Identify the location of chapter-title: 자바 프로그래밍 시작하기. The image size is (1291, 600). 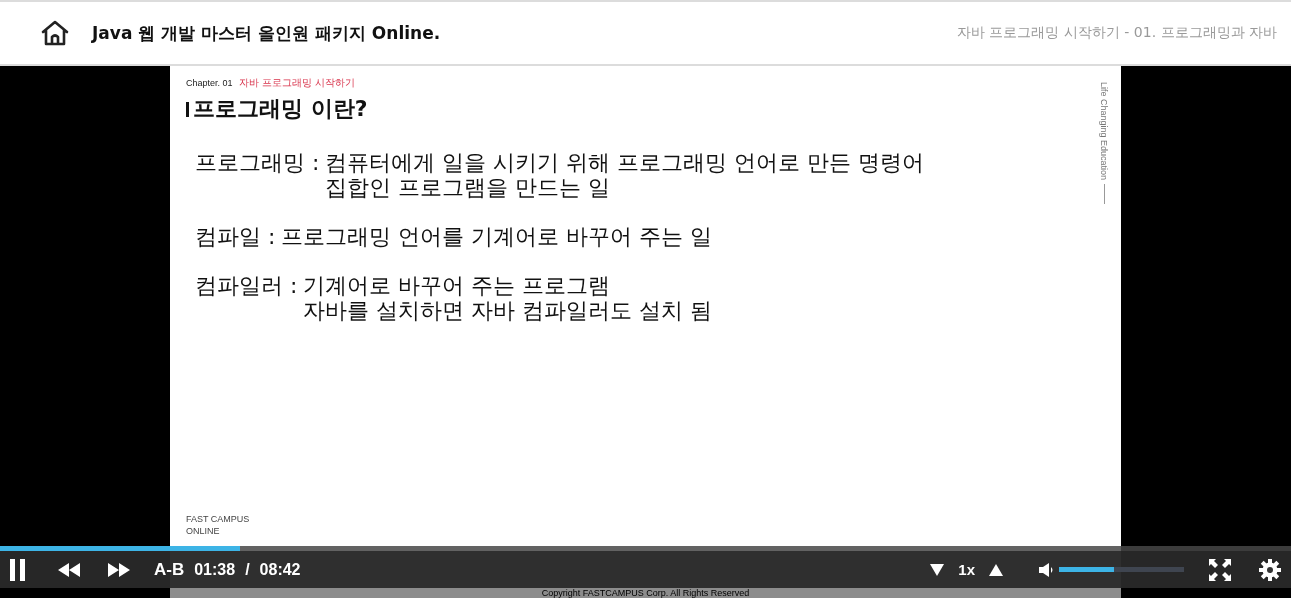
(296, 83).